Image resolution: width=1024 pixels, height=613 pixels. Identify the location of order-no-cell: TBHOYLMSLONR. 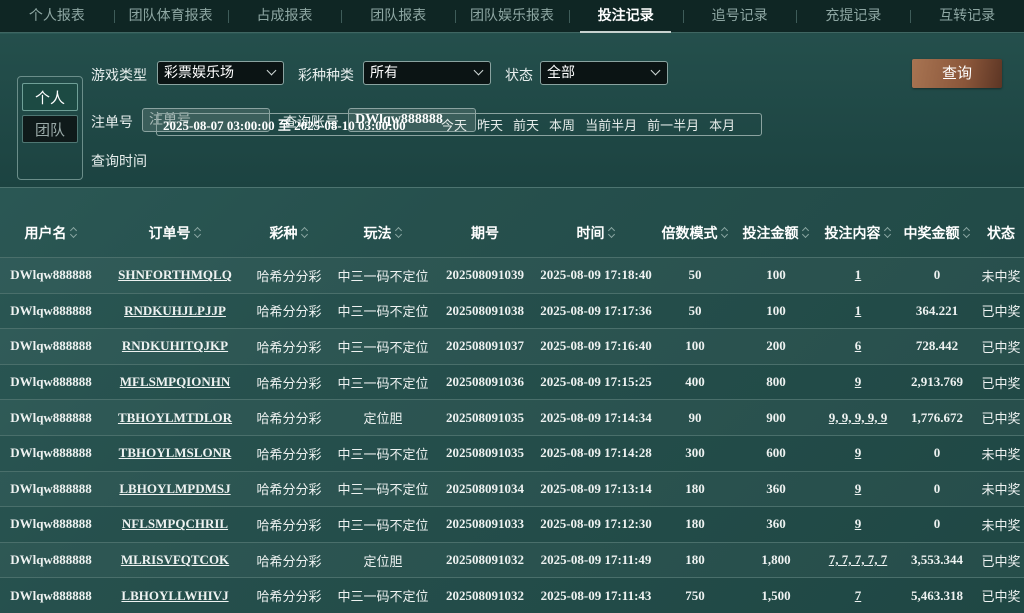
(175, 453).